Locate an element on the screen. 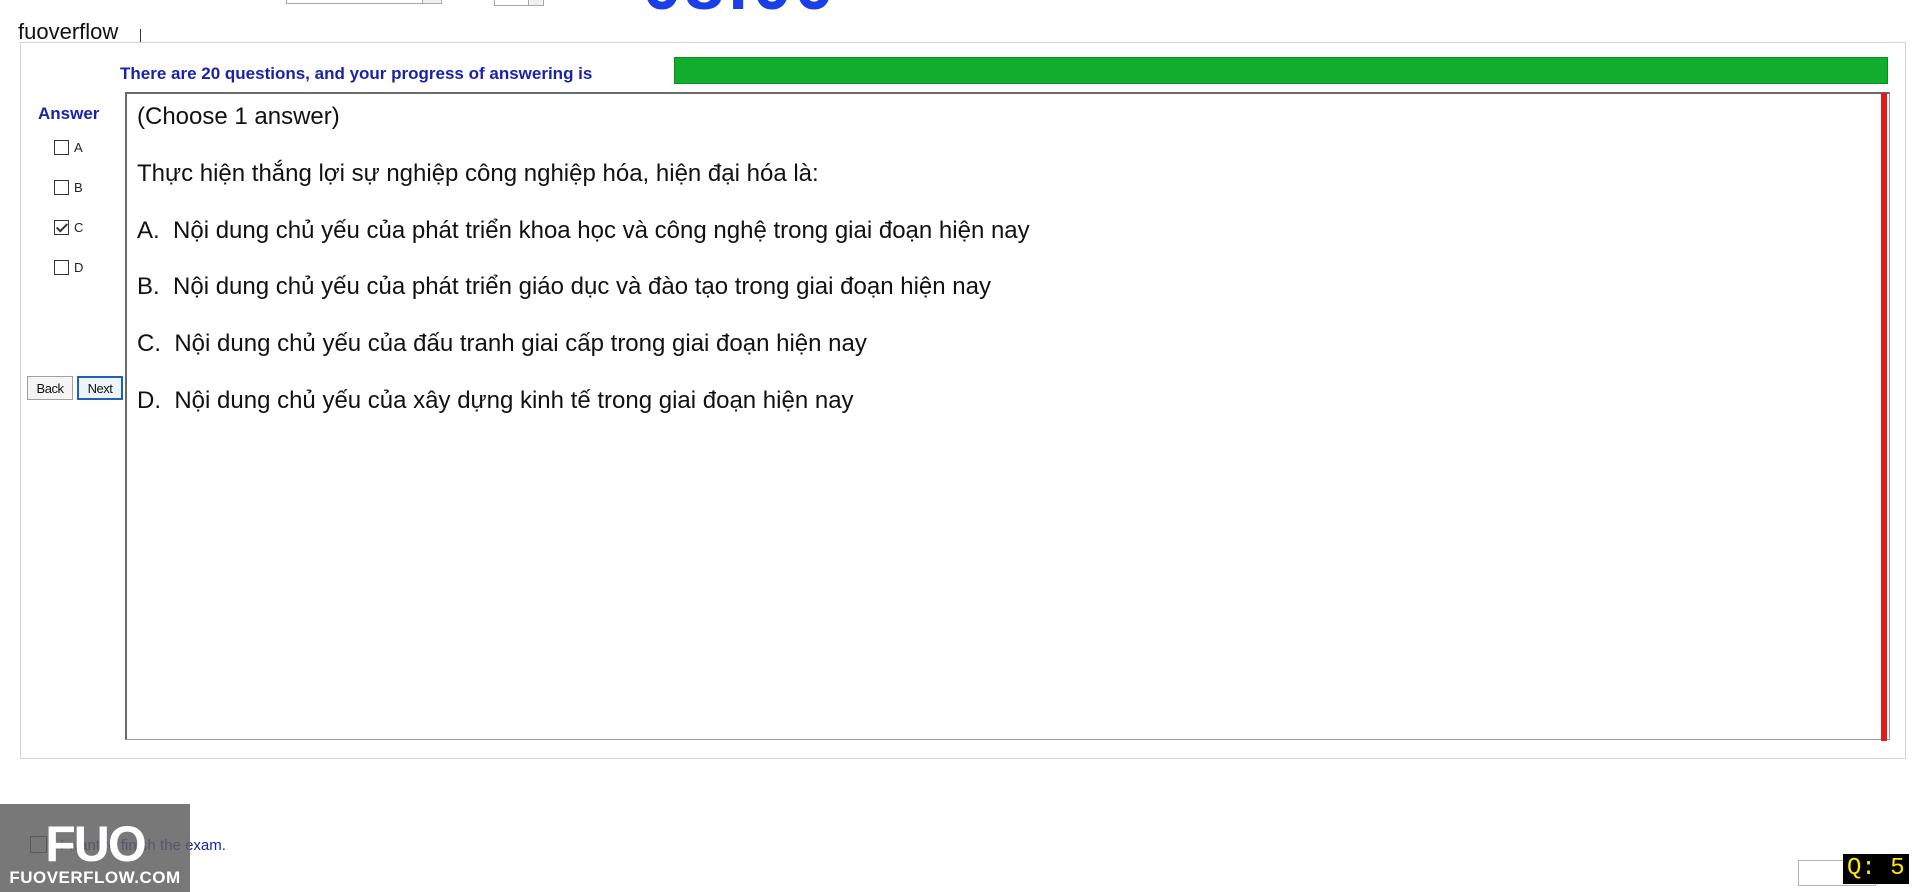 This screenshot has height=892, width=1920. answer-option-d: D is located at coordinates (68, 267).